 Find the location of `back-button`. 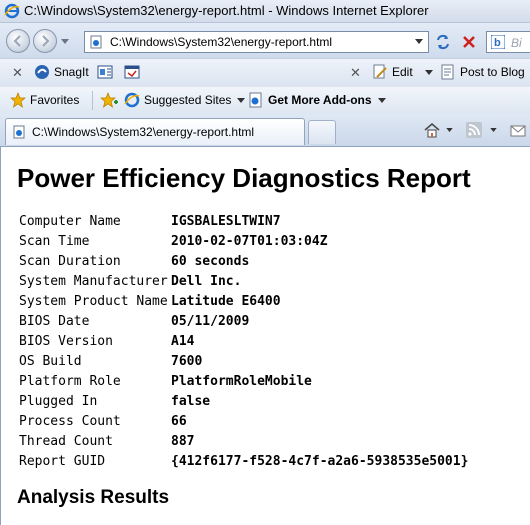

back-button is located at coordinates (18, 41).